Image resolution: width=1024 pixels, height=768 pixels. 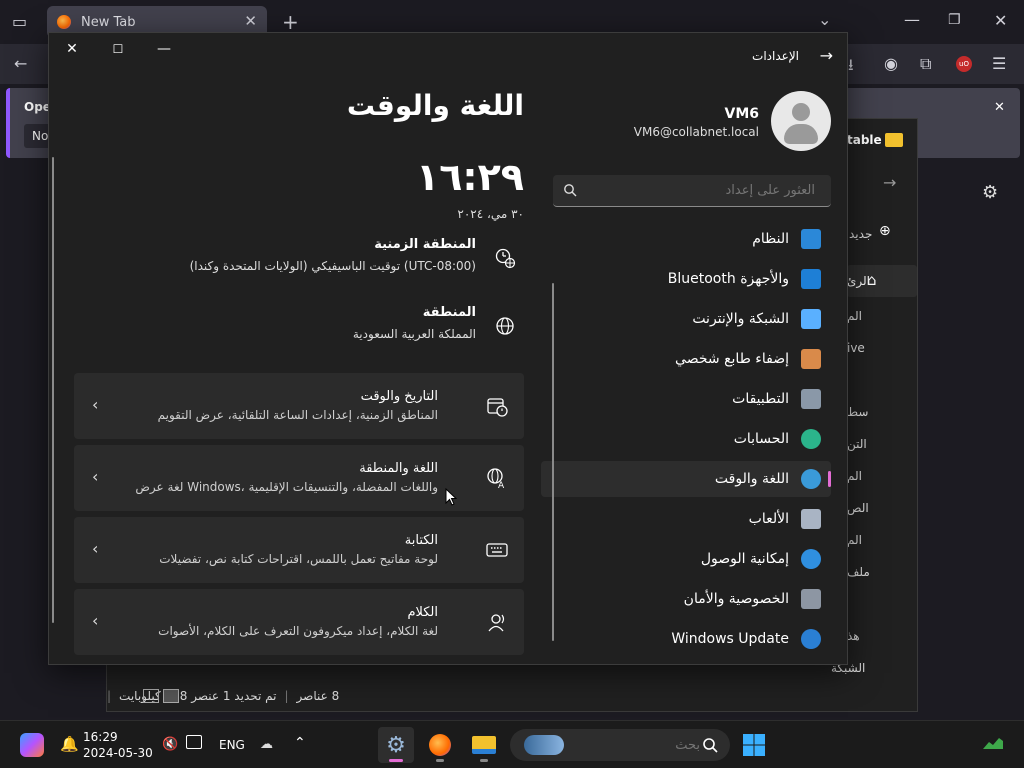 What do you see at coordinates (490, 214) in the screenshot?
I see `current-date: ٣٠ مي، ٢٠٢٤` at bounding box center [490, 214].